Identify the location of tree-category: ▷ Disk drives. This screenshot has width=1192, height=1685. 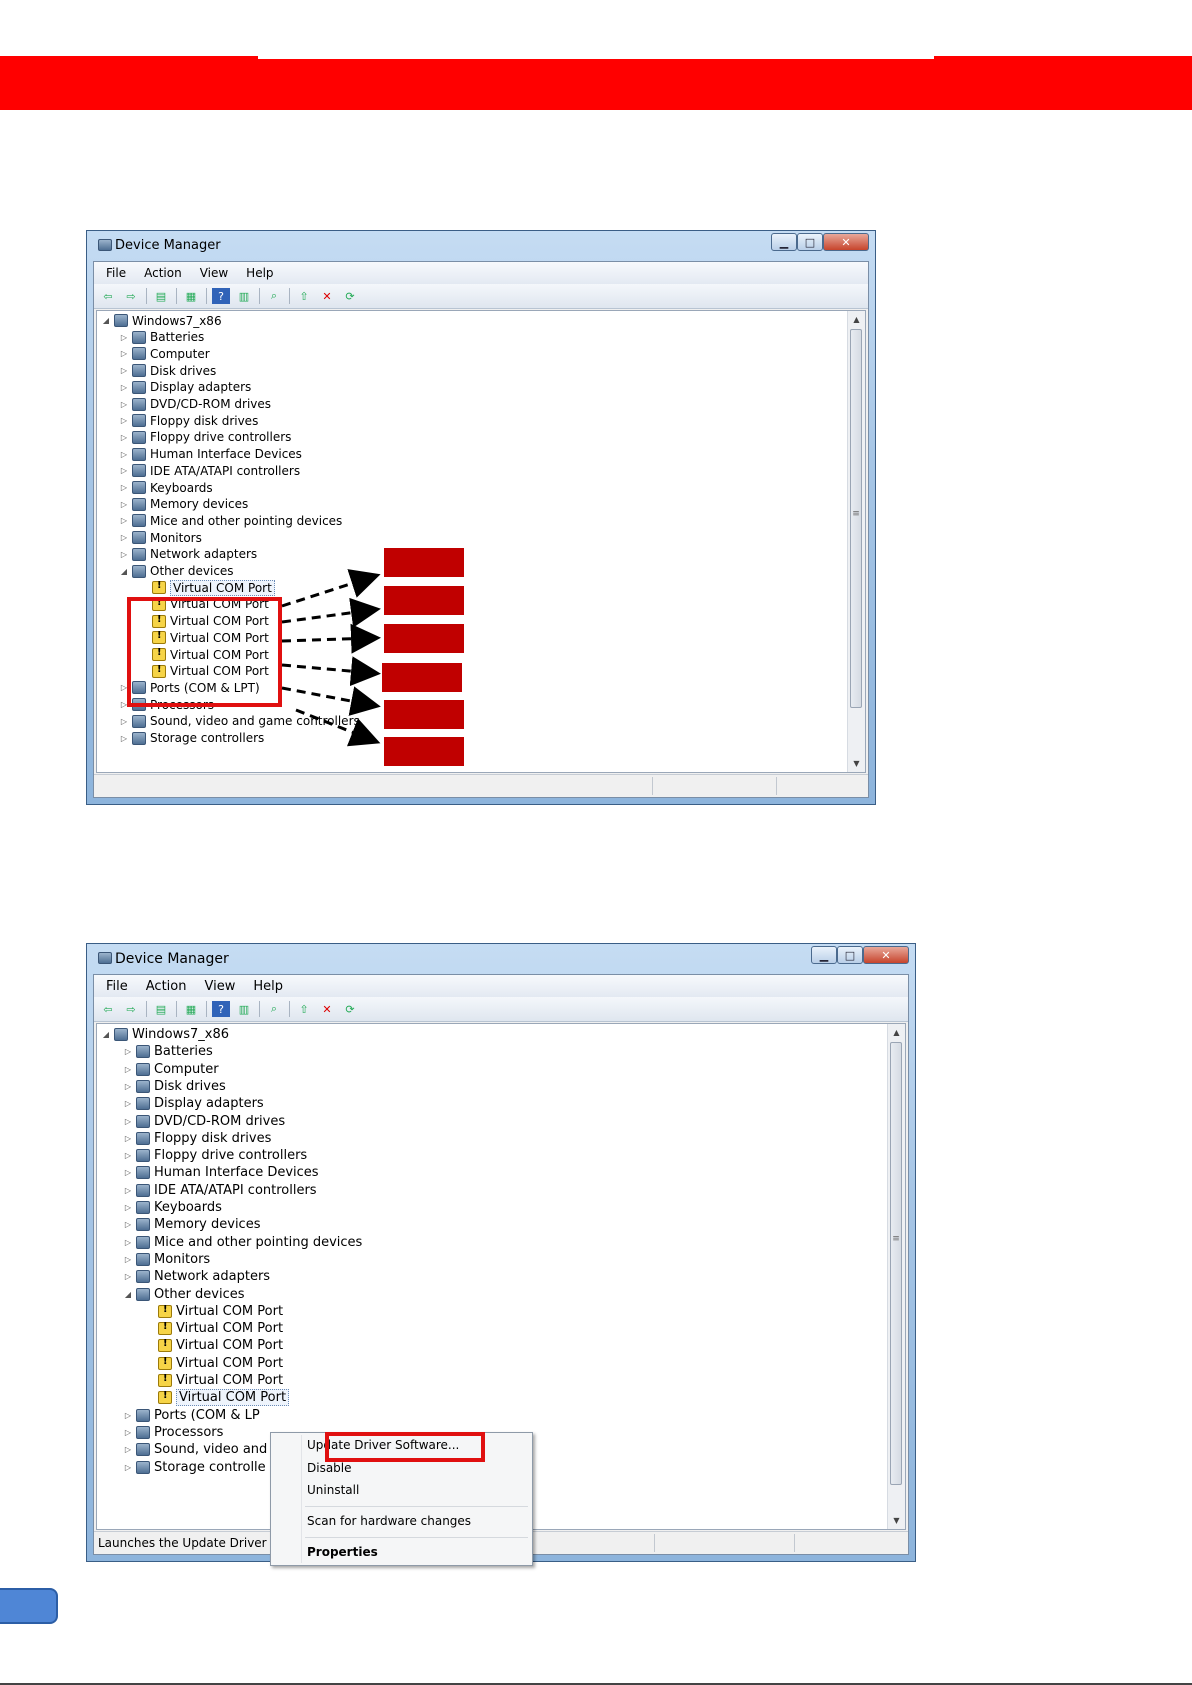
(174, 1086).